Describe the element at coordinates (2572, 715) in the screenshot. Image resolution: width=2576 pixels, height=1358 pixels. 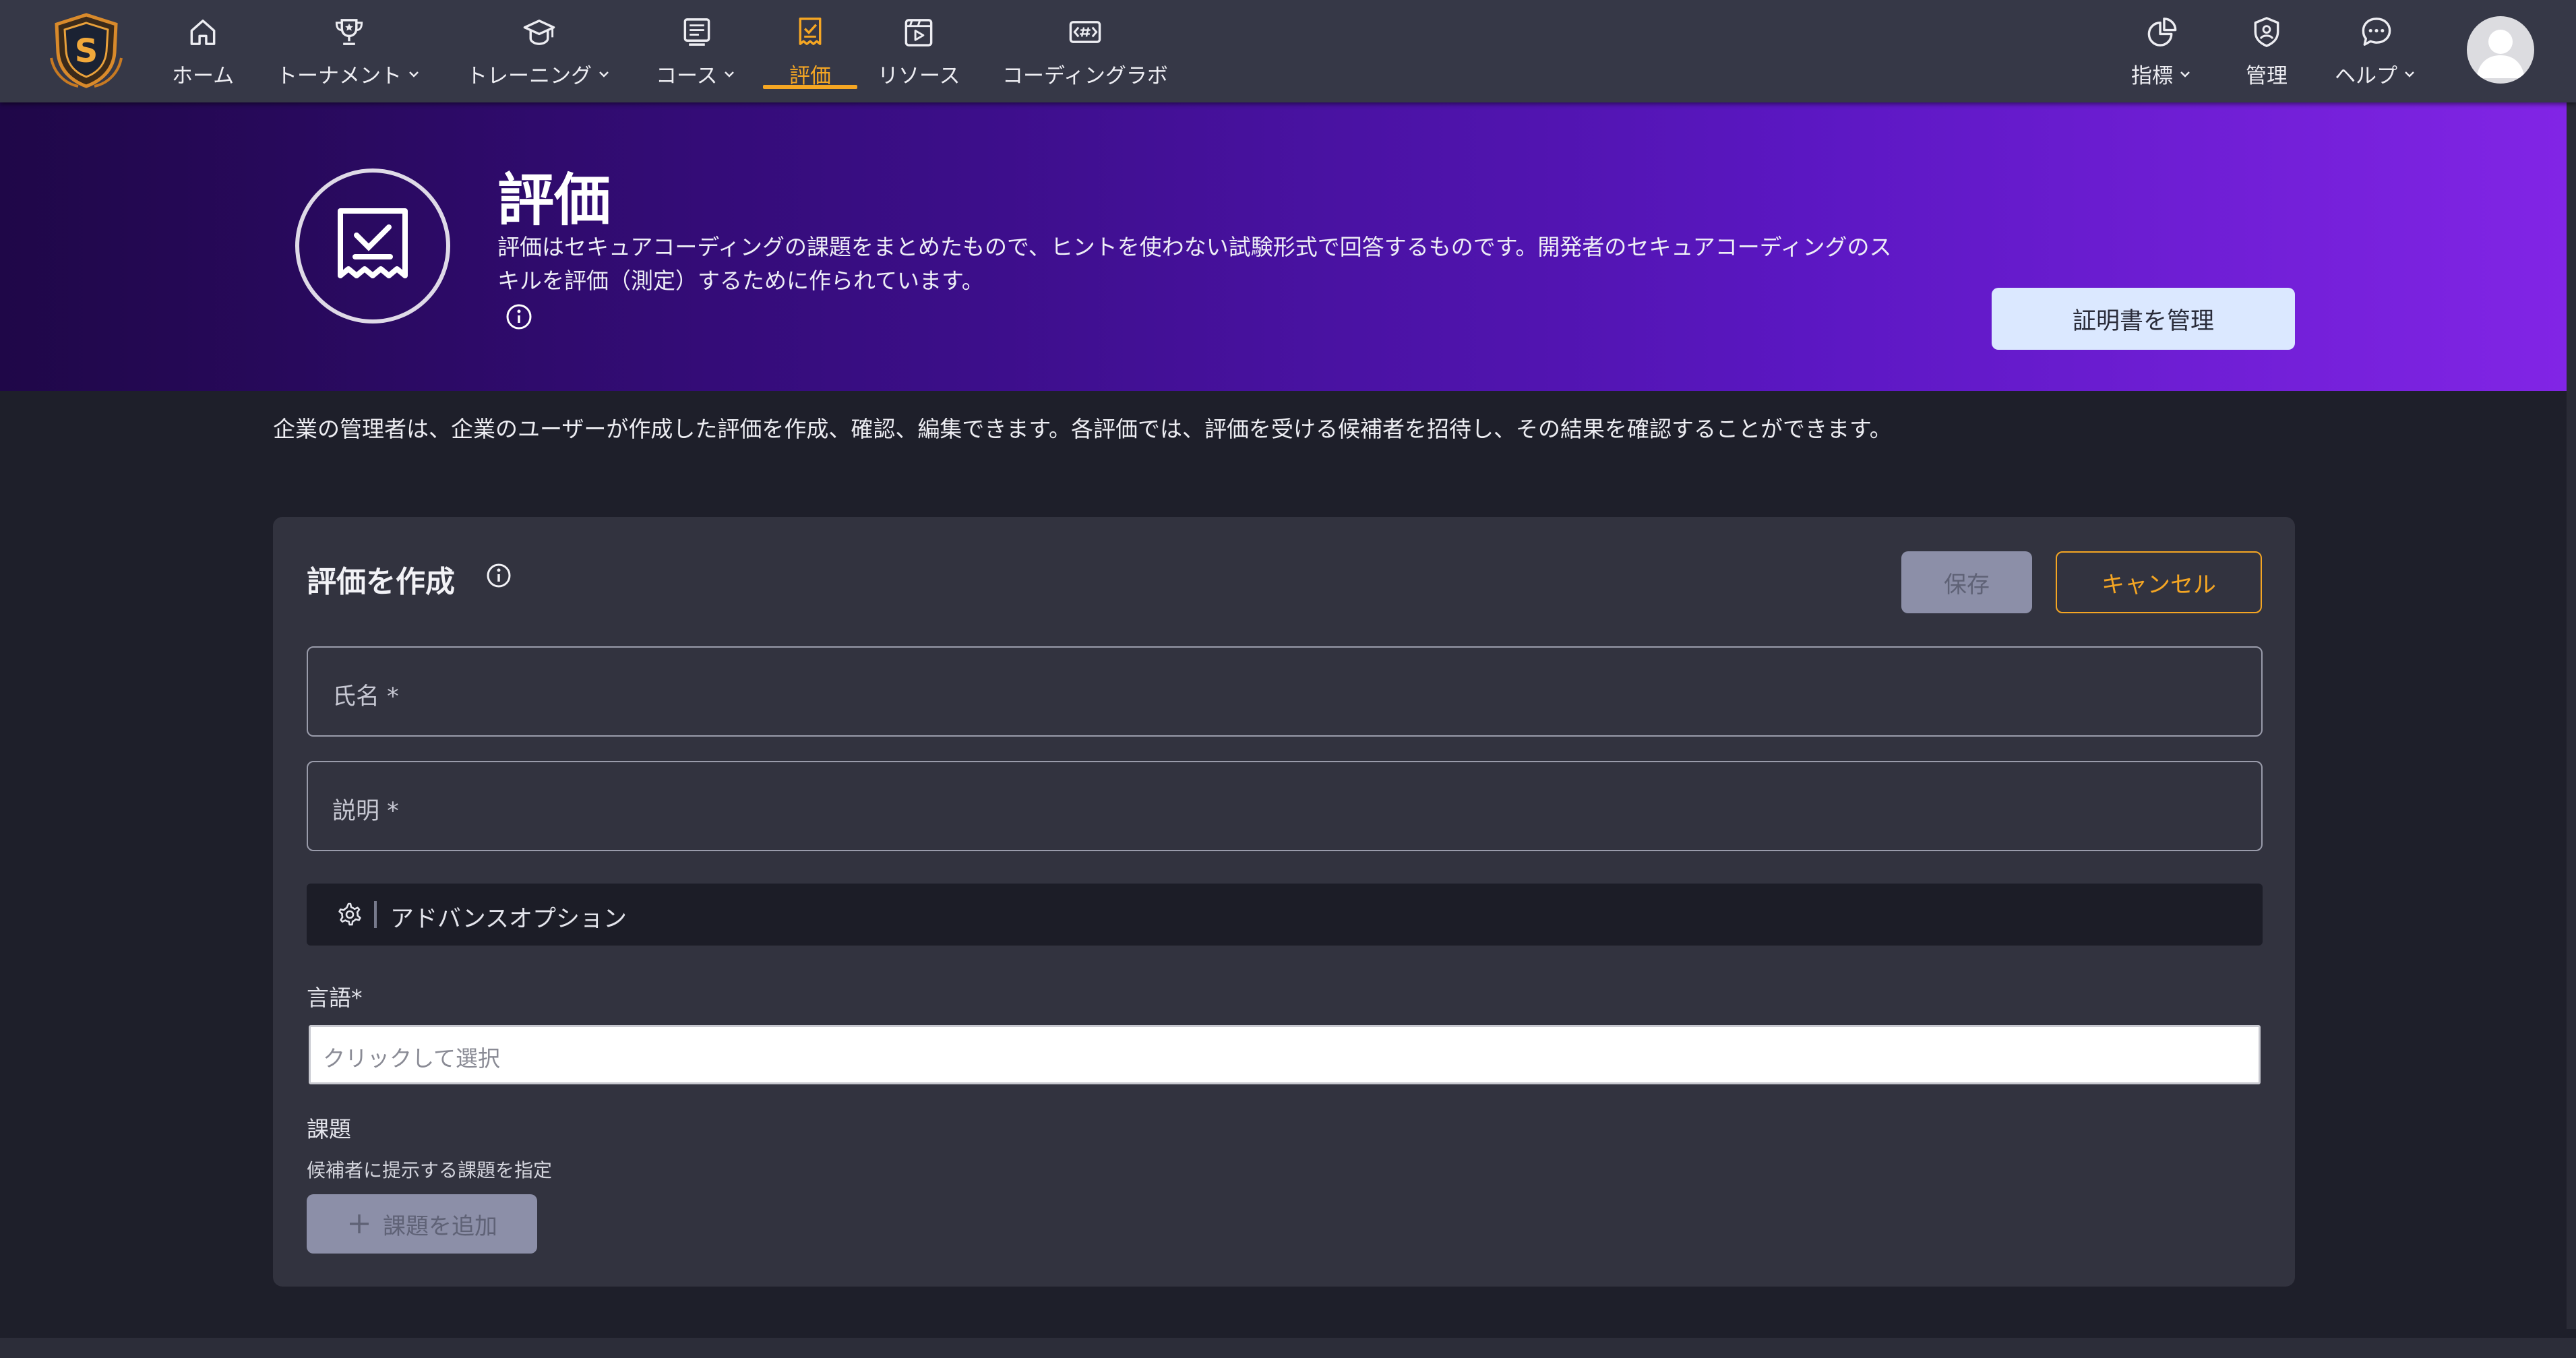
I see `page-scrollbar` at that location.